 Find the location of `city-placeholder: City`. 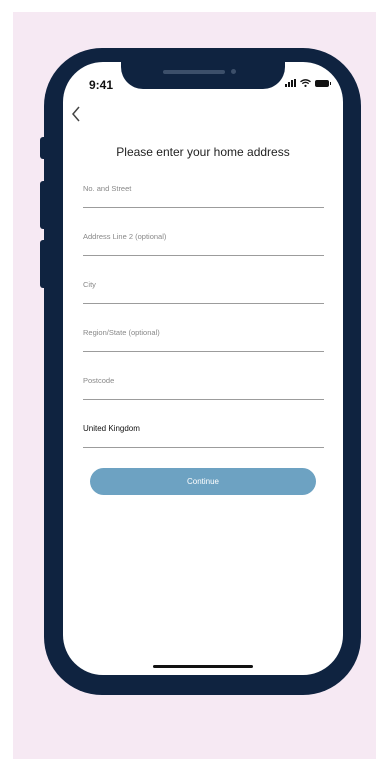

city-placeholder: City is located at coordinates (89, 284).